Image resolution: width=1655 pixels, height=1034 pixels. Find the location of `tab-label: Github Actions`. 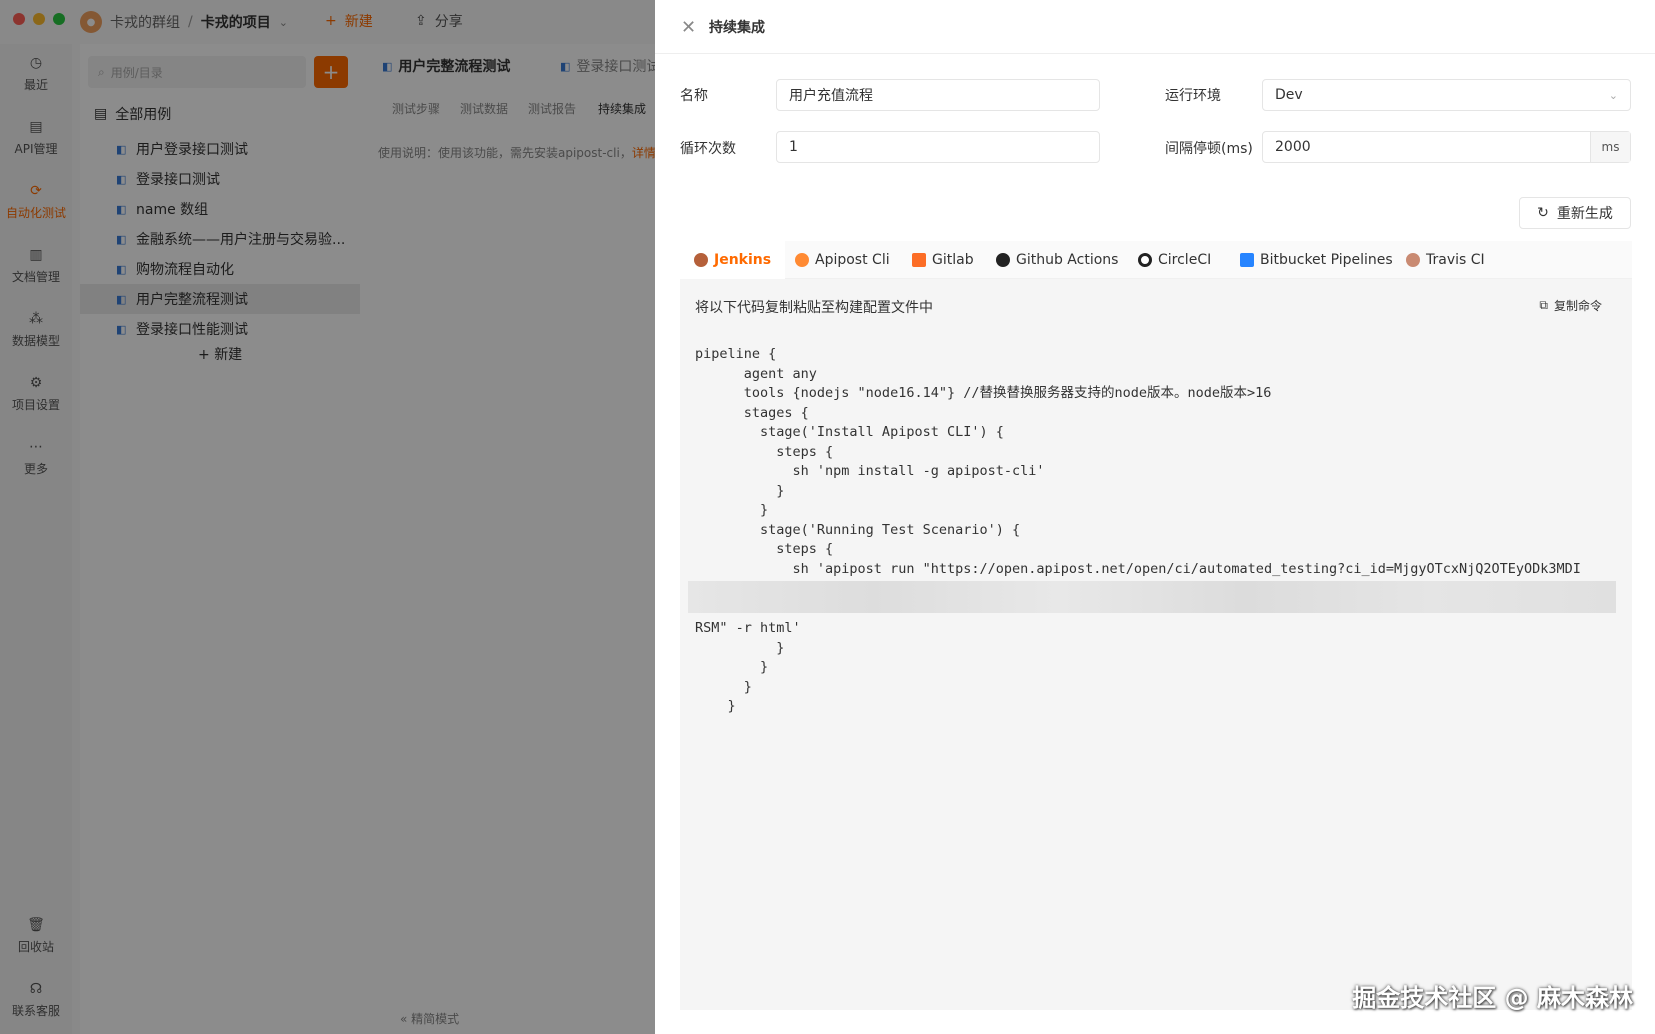

tab-label: Github Actions is located at coordinates (1067, 260).